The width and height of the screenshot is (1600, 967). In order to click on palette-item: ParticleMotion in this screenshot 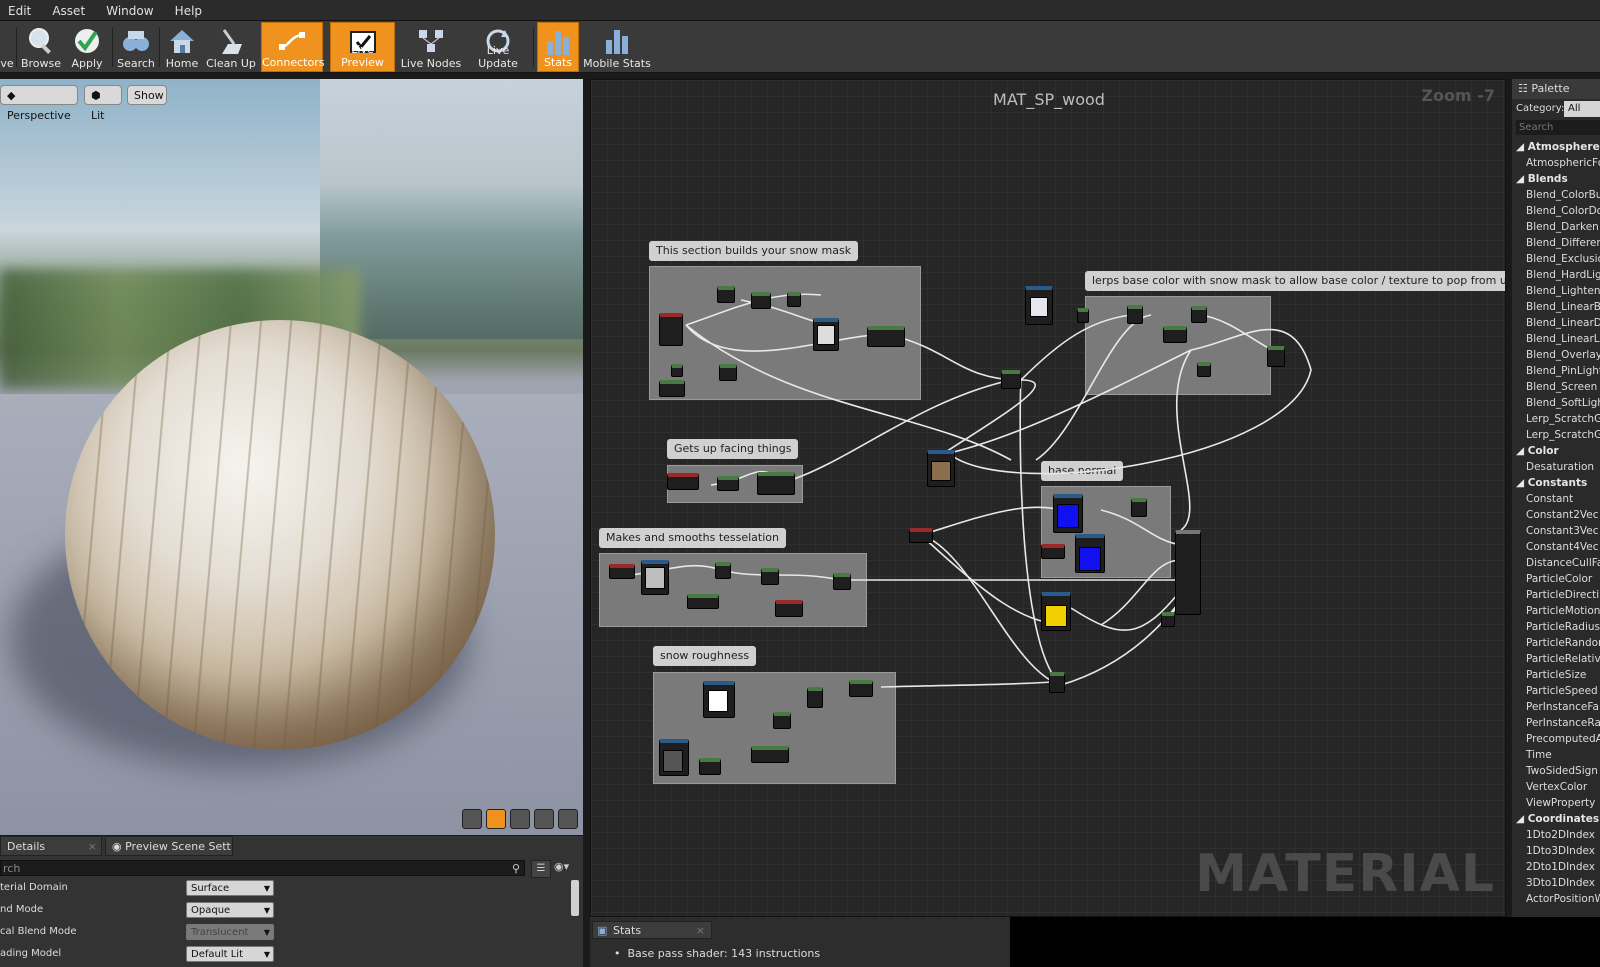, I will do `click(1563, 611)`.